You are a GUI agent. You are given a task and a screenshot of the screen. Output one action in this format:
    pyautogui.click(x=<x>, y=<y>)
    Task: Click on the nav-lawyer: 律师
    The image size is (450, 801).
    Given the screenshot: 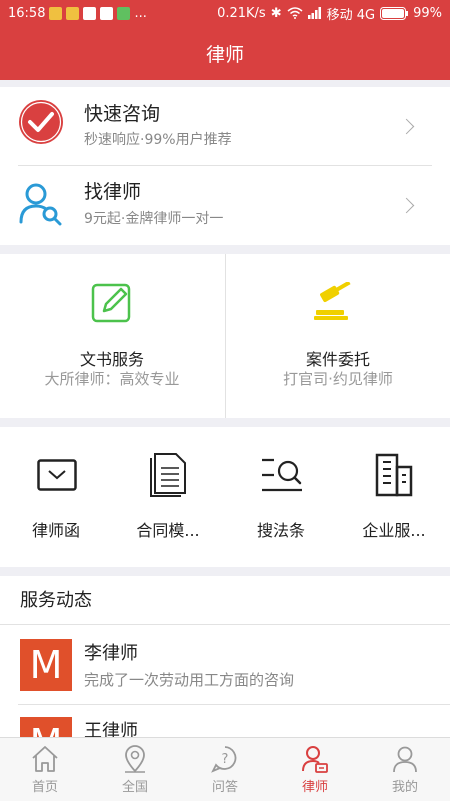 What is the action you would take?
    pyautogui.click(x=315, y=769)
    